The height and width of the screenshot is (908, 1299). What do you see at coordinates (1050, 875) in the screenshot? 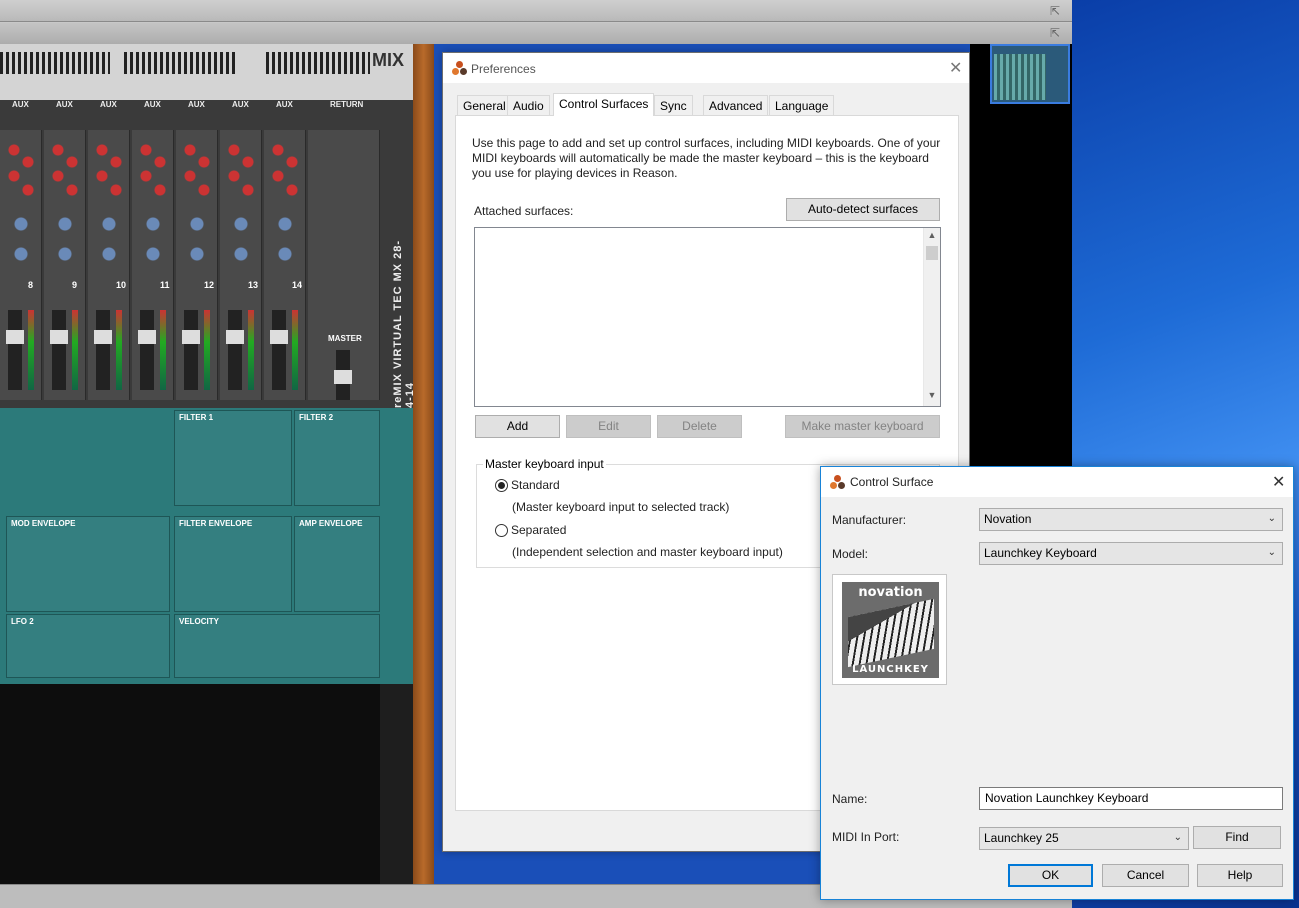
I see `ok-button: OK` at bounding box center [1050, 875].